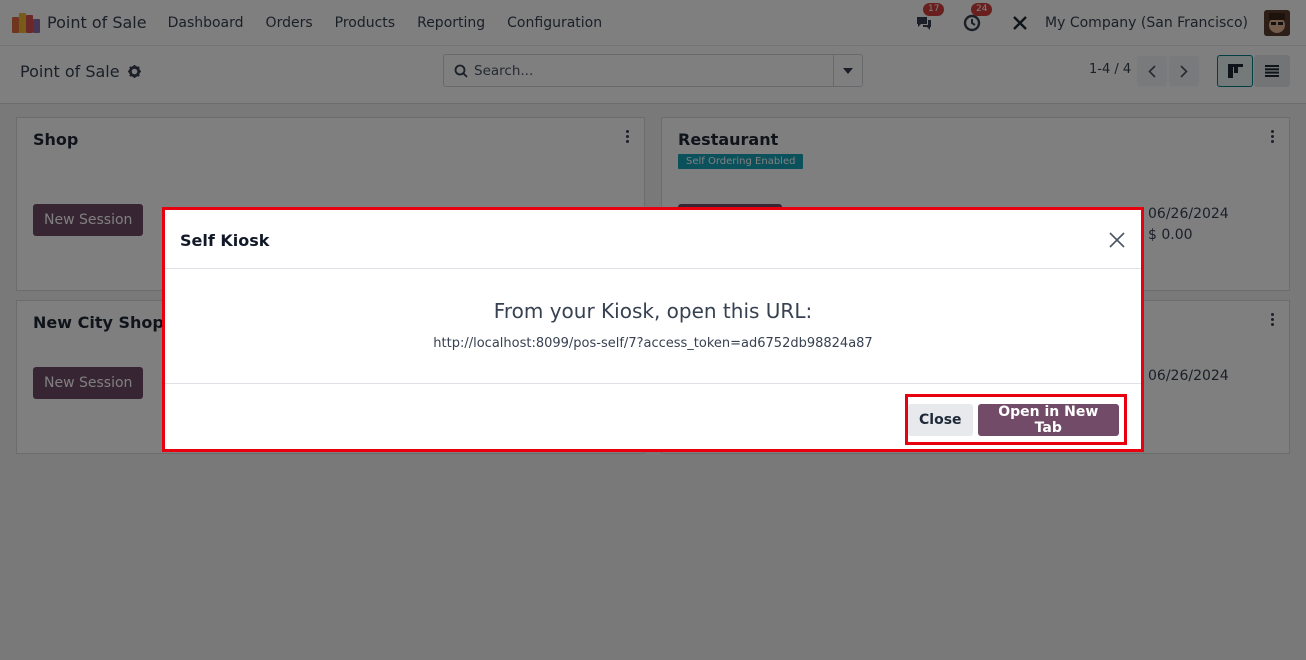  Describe the element at coordinates (653, 311) in the screenshot. I see `kiosk-instruction: From your Kiosk, open this URL:` at that location.